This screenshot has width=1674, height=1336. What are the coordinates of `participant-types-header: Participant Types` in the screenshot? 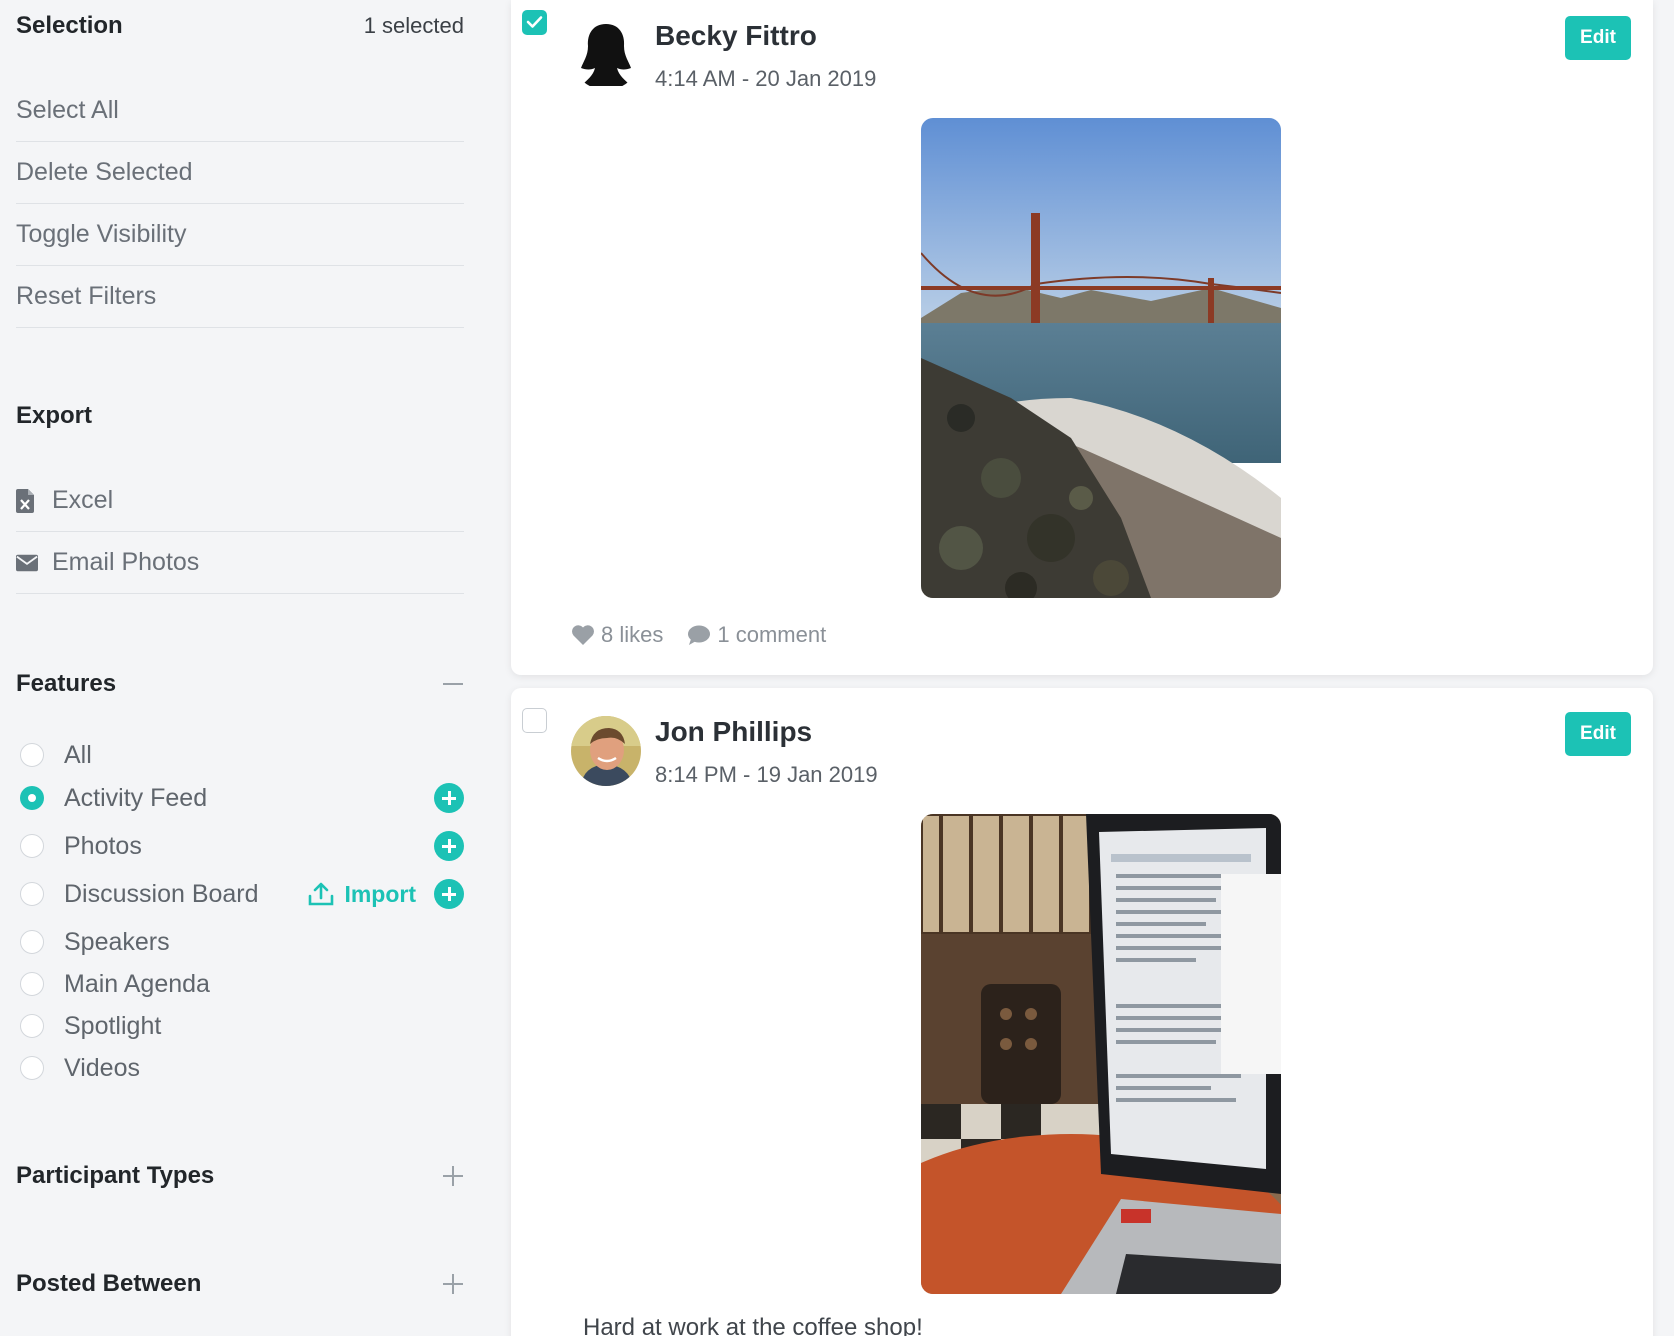 It's located at (240, 1176).